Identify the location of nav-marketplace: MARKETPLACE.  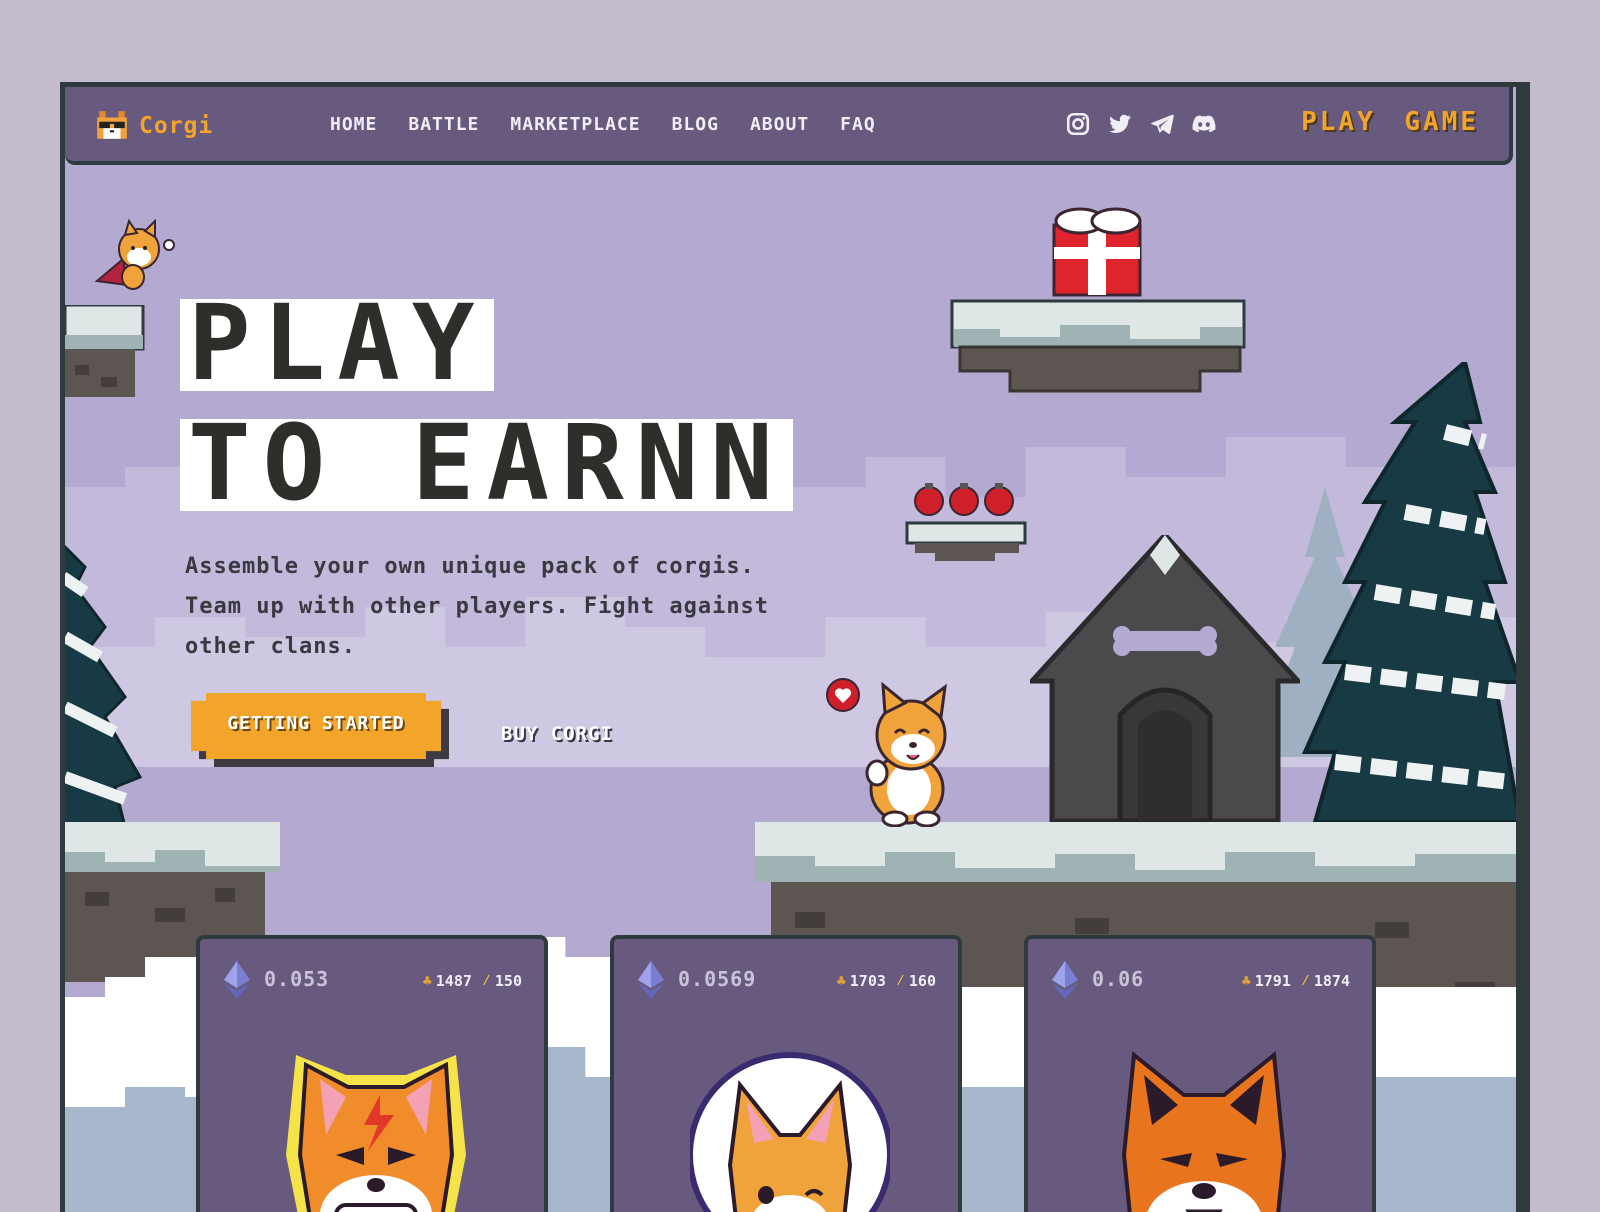
(575, 124).